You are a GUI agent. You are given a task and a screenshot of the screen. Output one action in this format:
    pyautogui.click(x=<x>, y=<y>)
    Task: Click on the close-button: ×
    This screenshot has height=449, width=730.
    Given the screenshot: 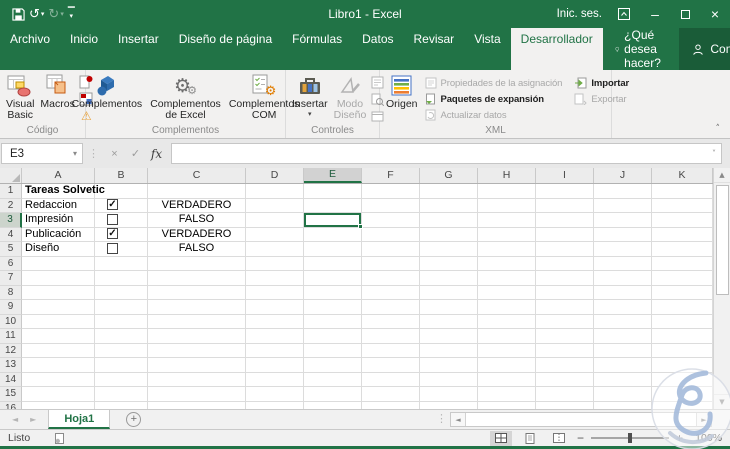 What is the action you would take?
    pyautogui.click(x=715, y=14)
    